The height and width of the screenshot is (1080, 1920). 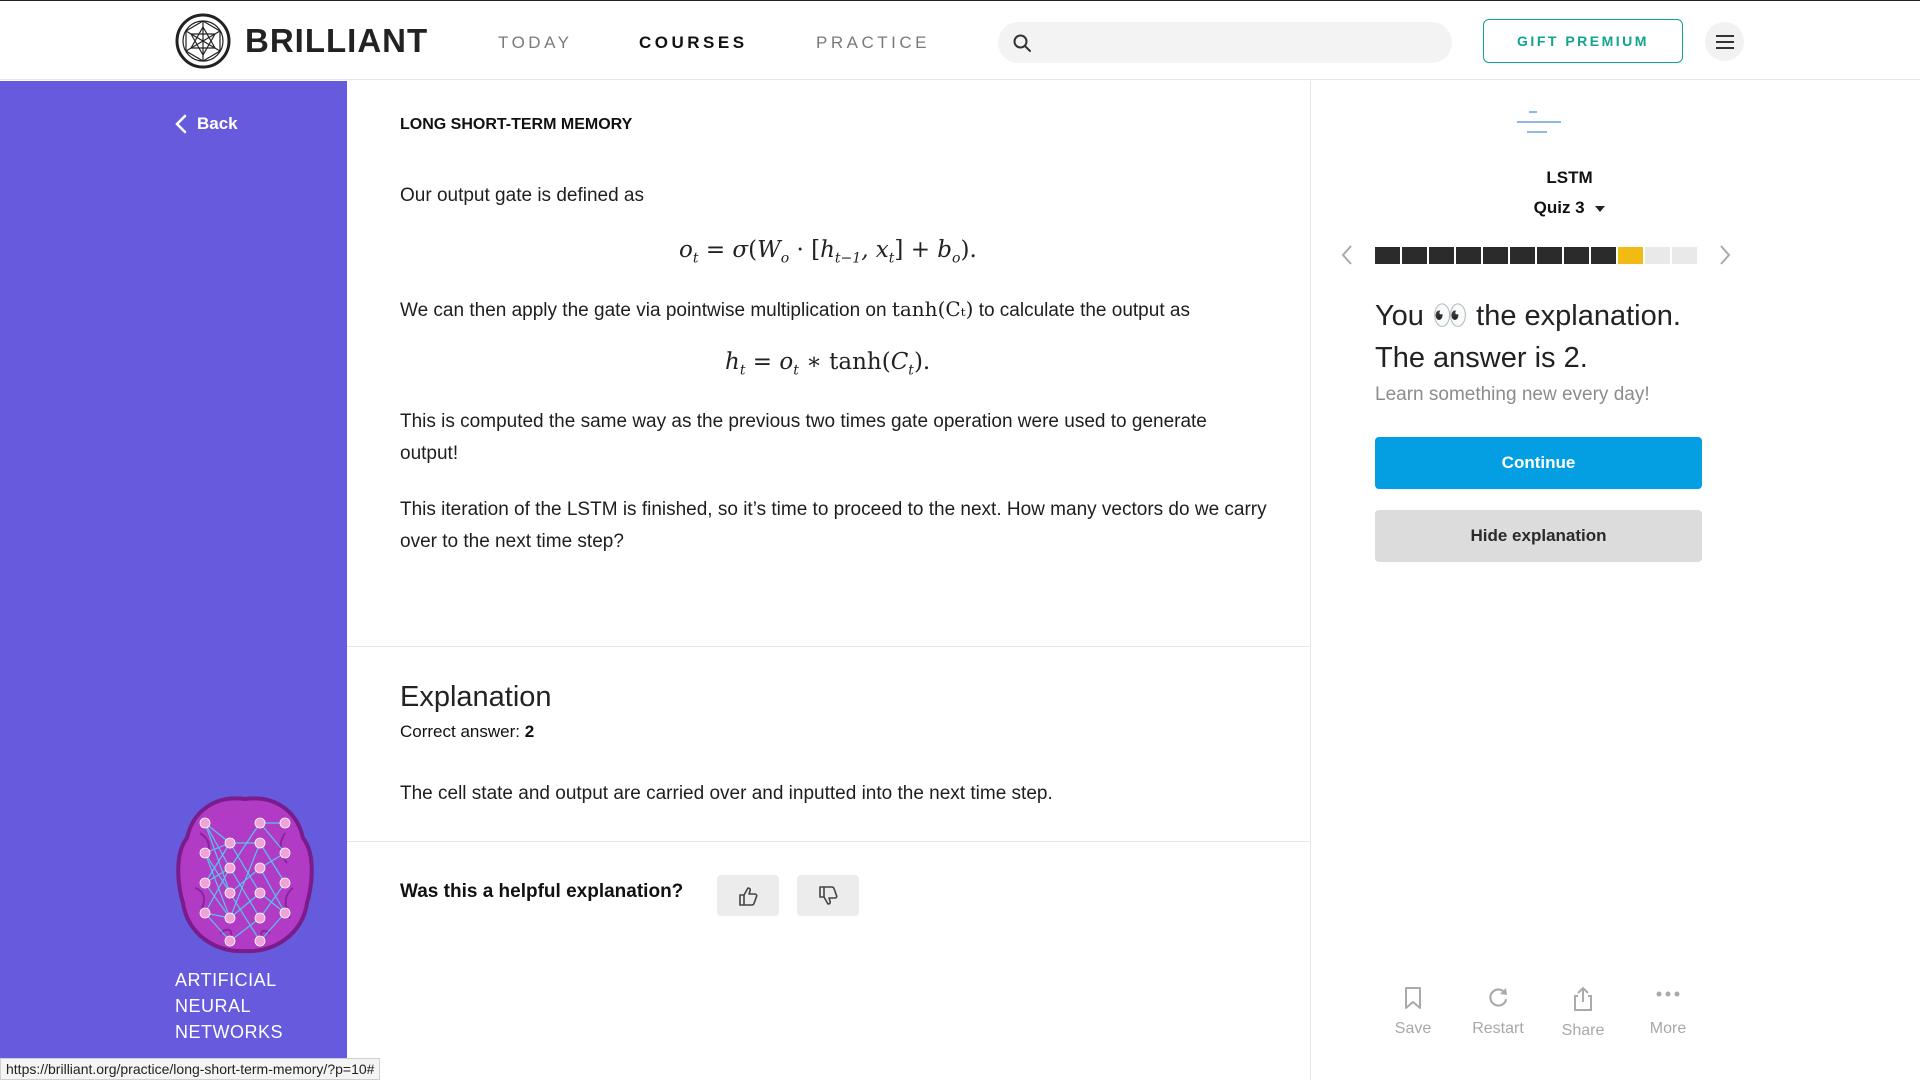 I want to click on quiz-selector: Quiz 3, so click(x=1569, y=208).